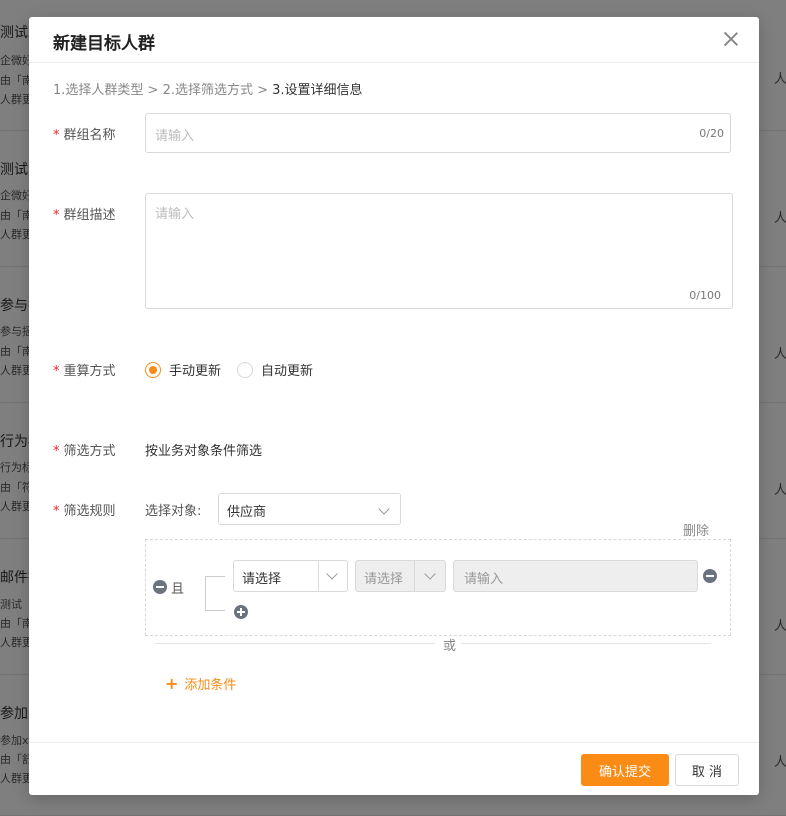 The image size is (786, 816). Describe the element at coordinates (204, 451) in the screenshot. I see `filter-method-value: 按业务对象条件筛选` at that location.